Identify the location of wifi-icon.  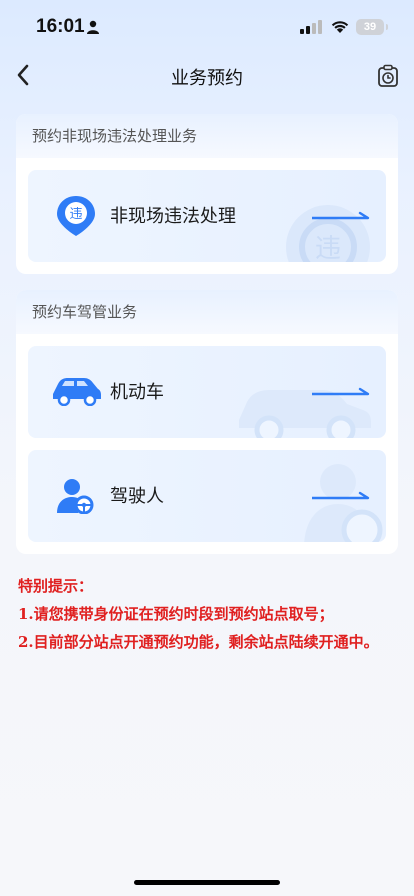
(340, 27).